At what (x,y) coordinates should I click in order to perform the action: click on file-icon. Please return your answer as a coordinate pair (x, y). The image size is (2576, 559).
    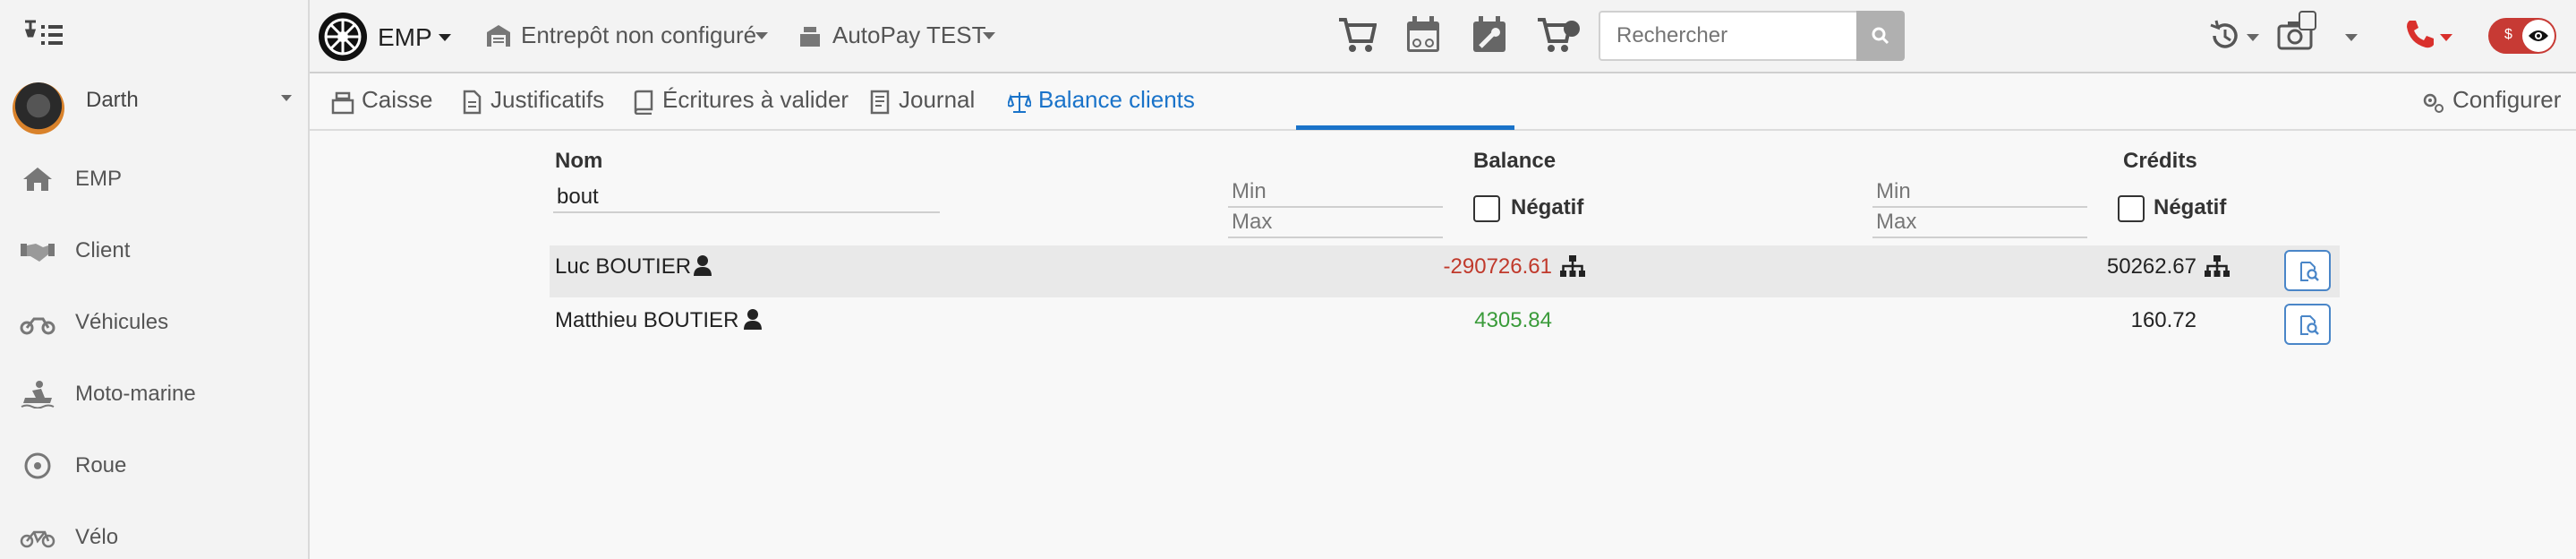
    Looking at the image, I should click on (472, 103).